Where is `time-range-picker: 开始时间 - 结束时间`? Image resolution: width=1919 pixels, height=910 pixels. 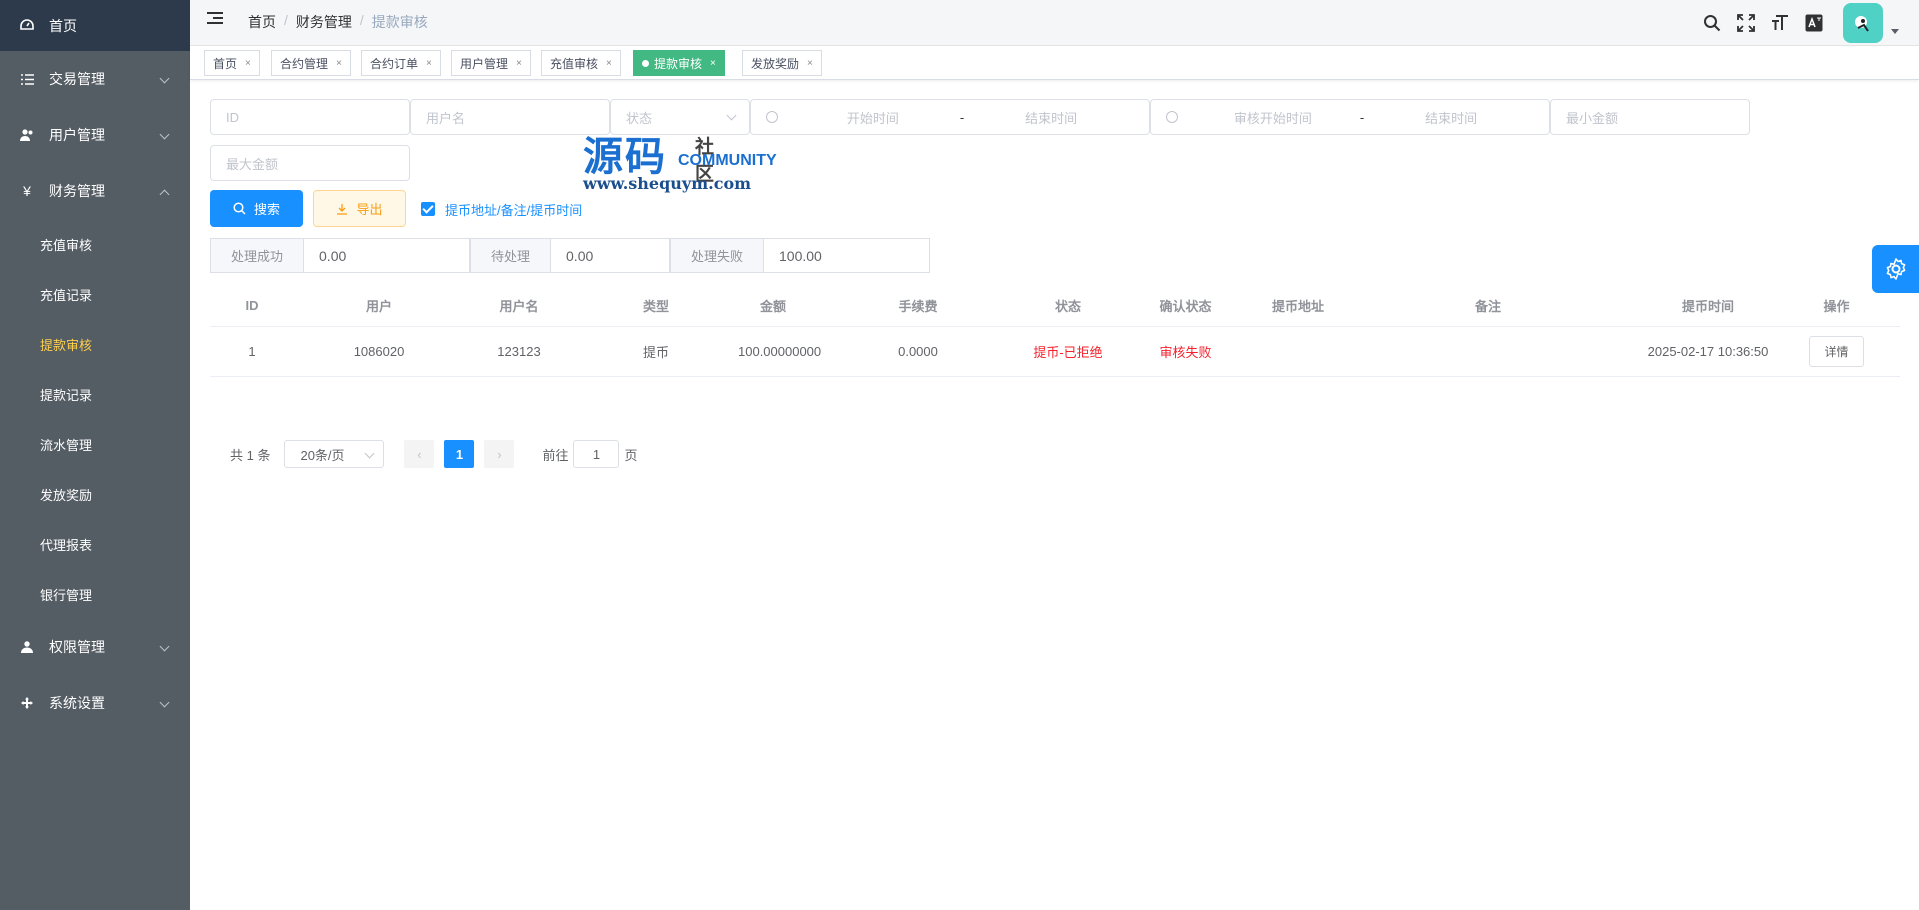 time-range-picker: 开始时间 - 结束时间 is located at coordinates (950, 117).